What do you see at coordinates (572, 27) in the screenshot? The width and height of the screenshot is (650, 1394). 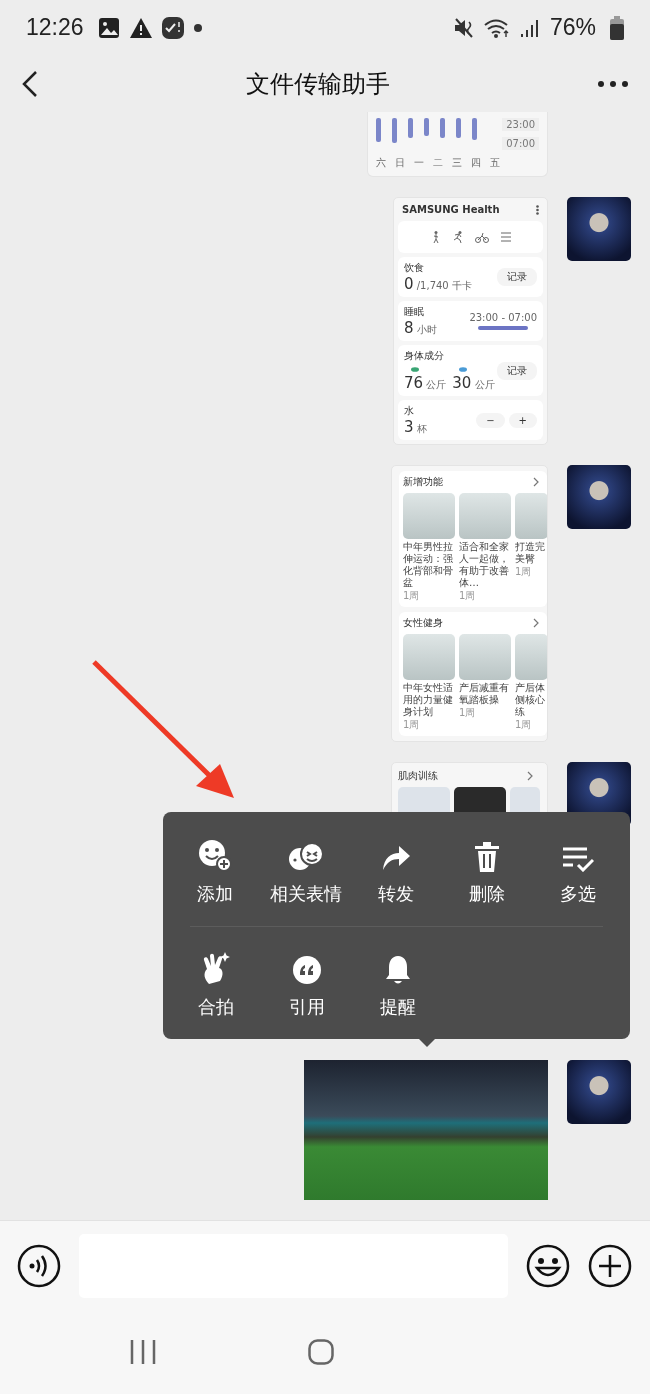 I see `battery-percent: 76%` at bounding box center [572, 27].